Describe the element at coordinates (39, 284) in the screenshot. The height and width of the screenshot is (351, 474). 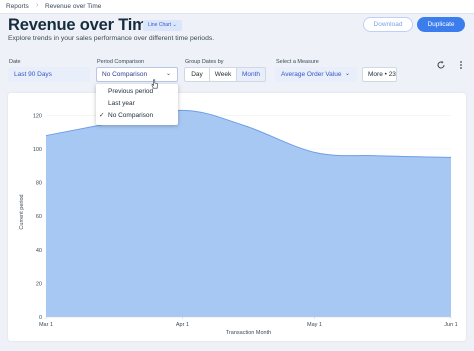
I see `y-tick-label: 20` at that location.